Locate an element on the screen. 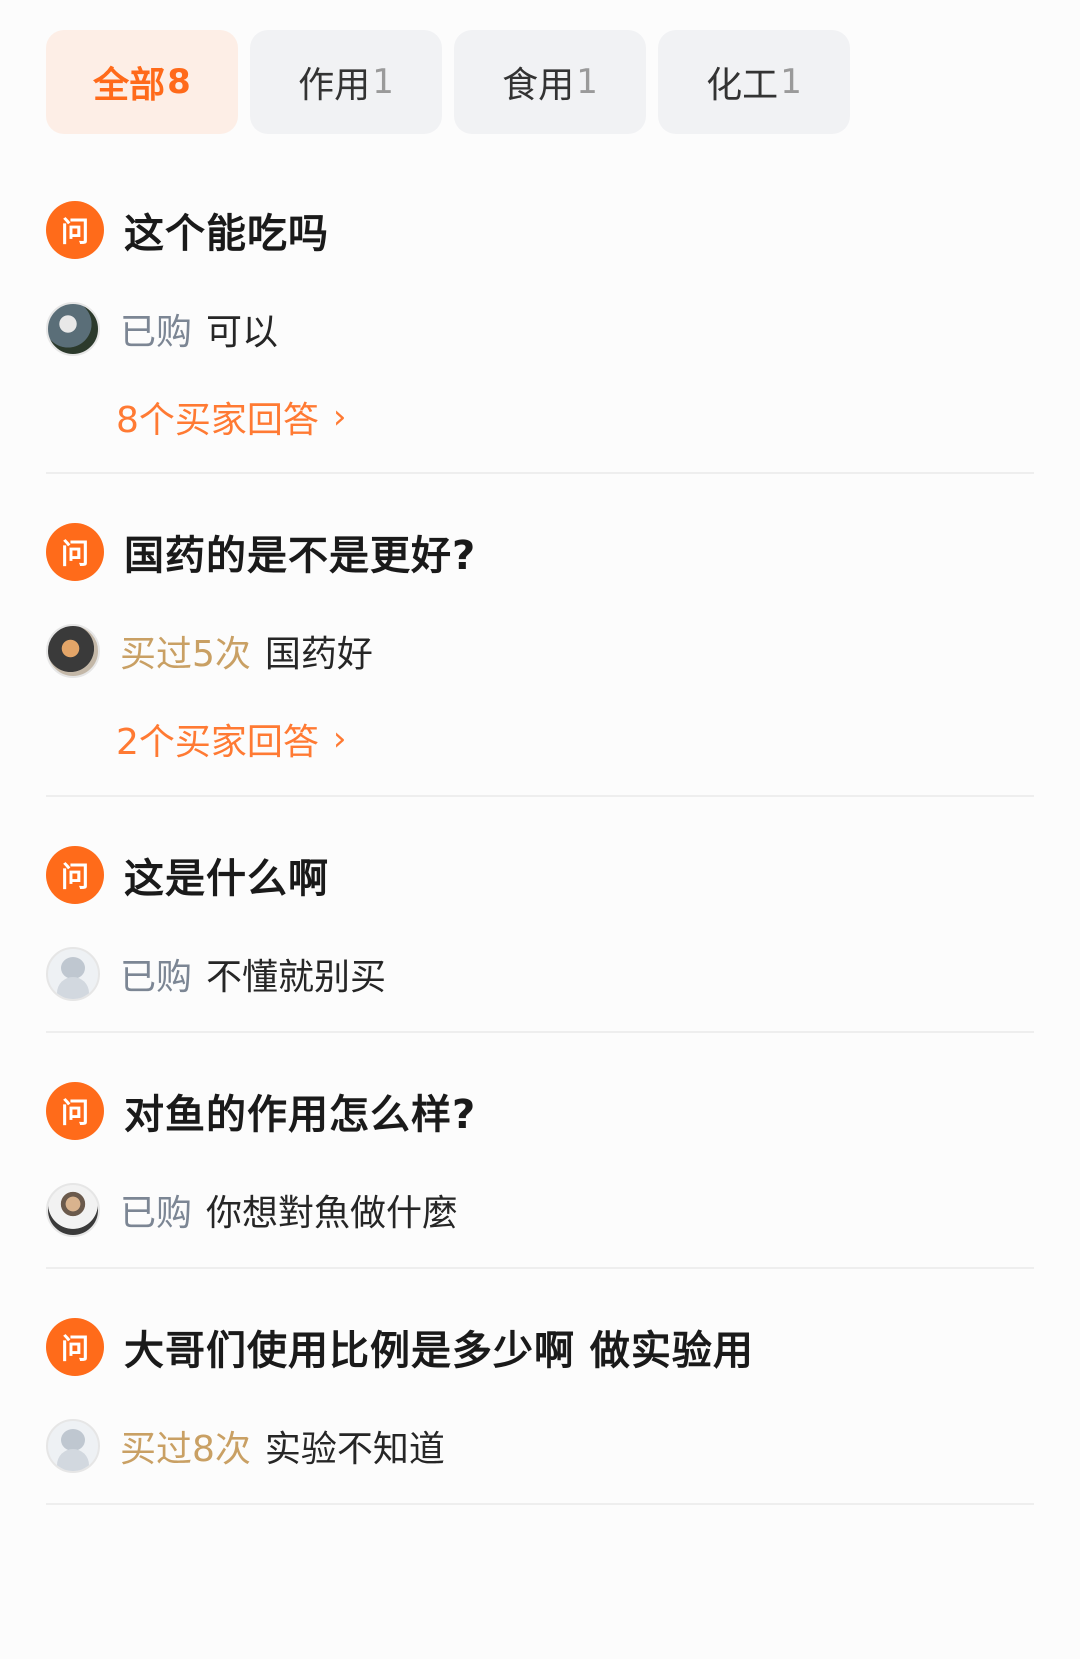  category-tabs: 全部 8 作用 1 食用 1 化工 1 is located at coordinates (448, 82).